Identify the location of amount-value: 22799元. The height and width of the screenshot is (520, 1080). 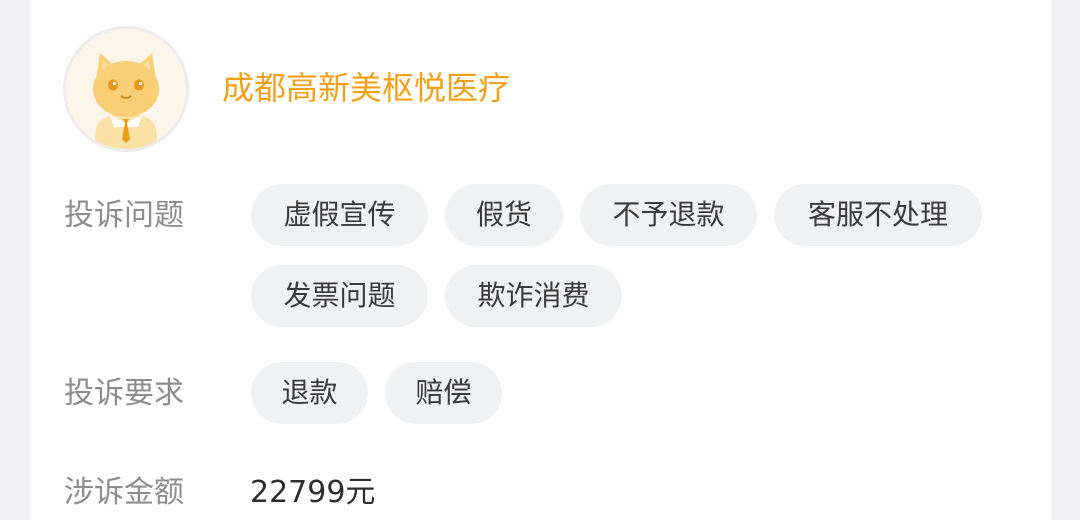
(313, 492).